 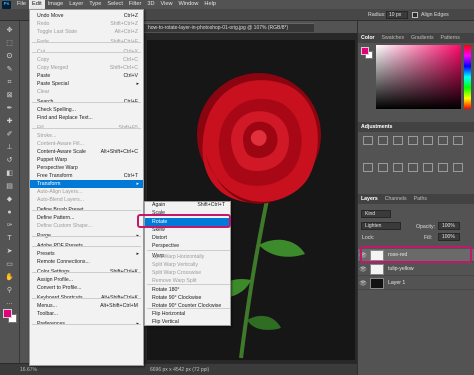 I want to click on transform-menu-item-split-warp-crosswise: Split Warp Crosswise, so click(x=187, y=273).